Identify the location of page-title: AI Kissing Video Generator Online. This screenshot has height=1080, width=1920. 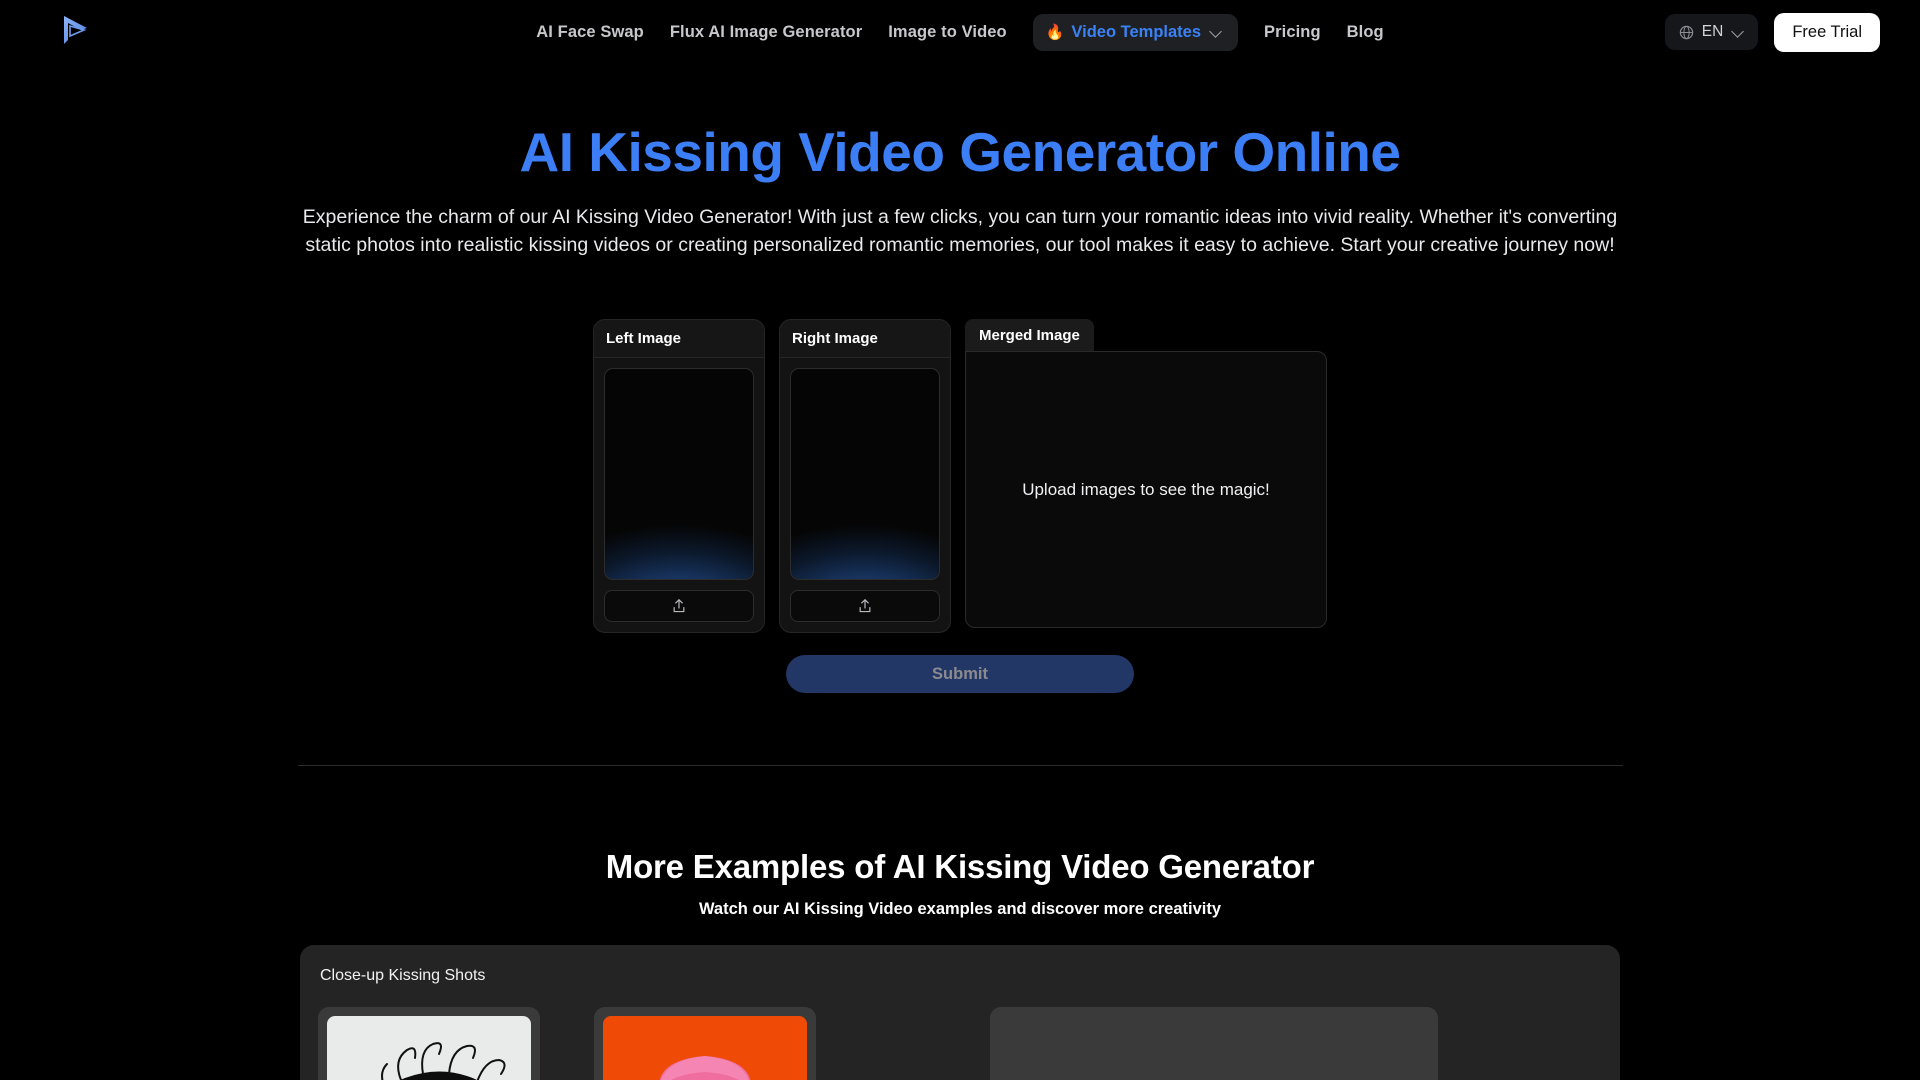
(960, 152).